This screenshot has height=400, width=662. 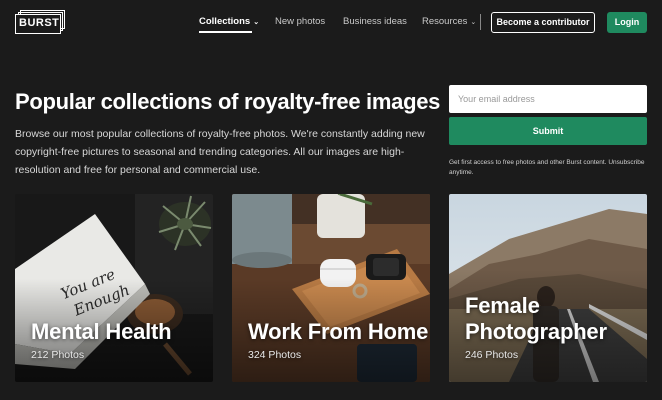 I want to click on nav-resources: Resources ⌄, so click(x=449, y=21).